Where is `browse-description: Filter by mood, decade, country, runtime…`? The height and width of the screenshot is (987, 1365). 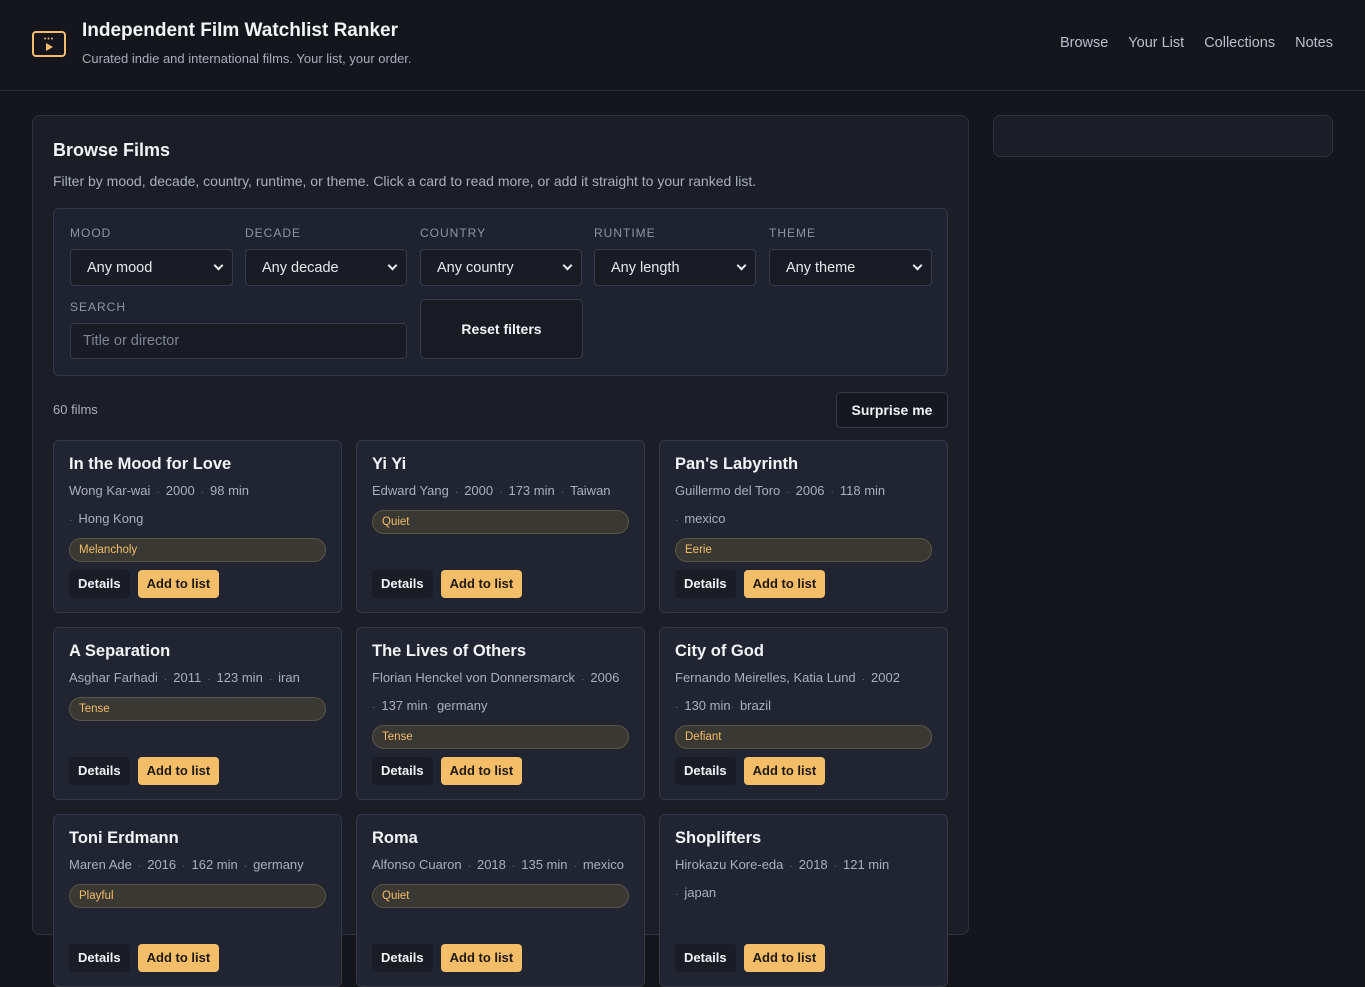 browse-description: Filter by mood, decade, country, runtime… is located at coordinates (405, 181).